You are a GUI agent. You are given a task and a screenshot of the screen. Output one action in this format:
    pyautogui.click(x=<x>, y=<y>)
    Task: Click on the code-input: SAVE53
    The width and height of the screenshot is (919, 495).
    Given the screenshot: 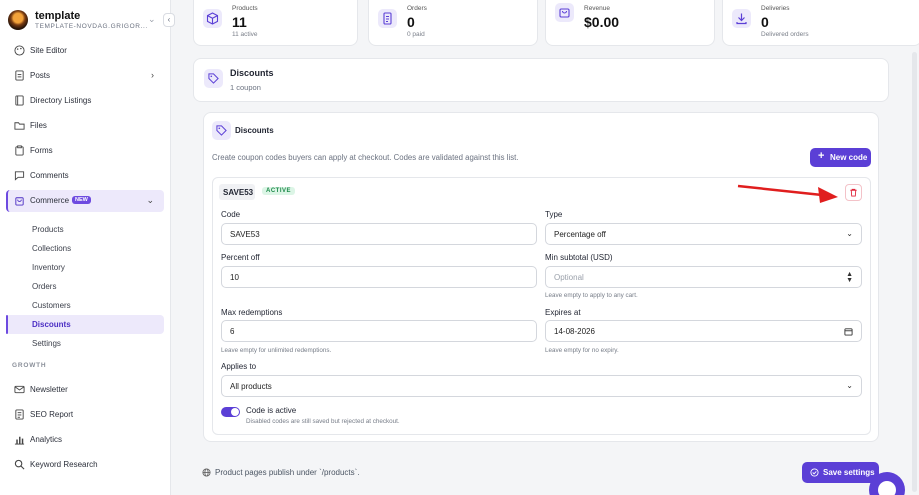 What is the action you would take?
    pyautogui.click(x=379, y=234)
    